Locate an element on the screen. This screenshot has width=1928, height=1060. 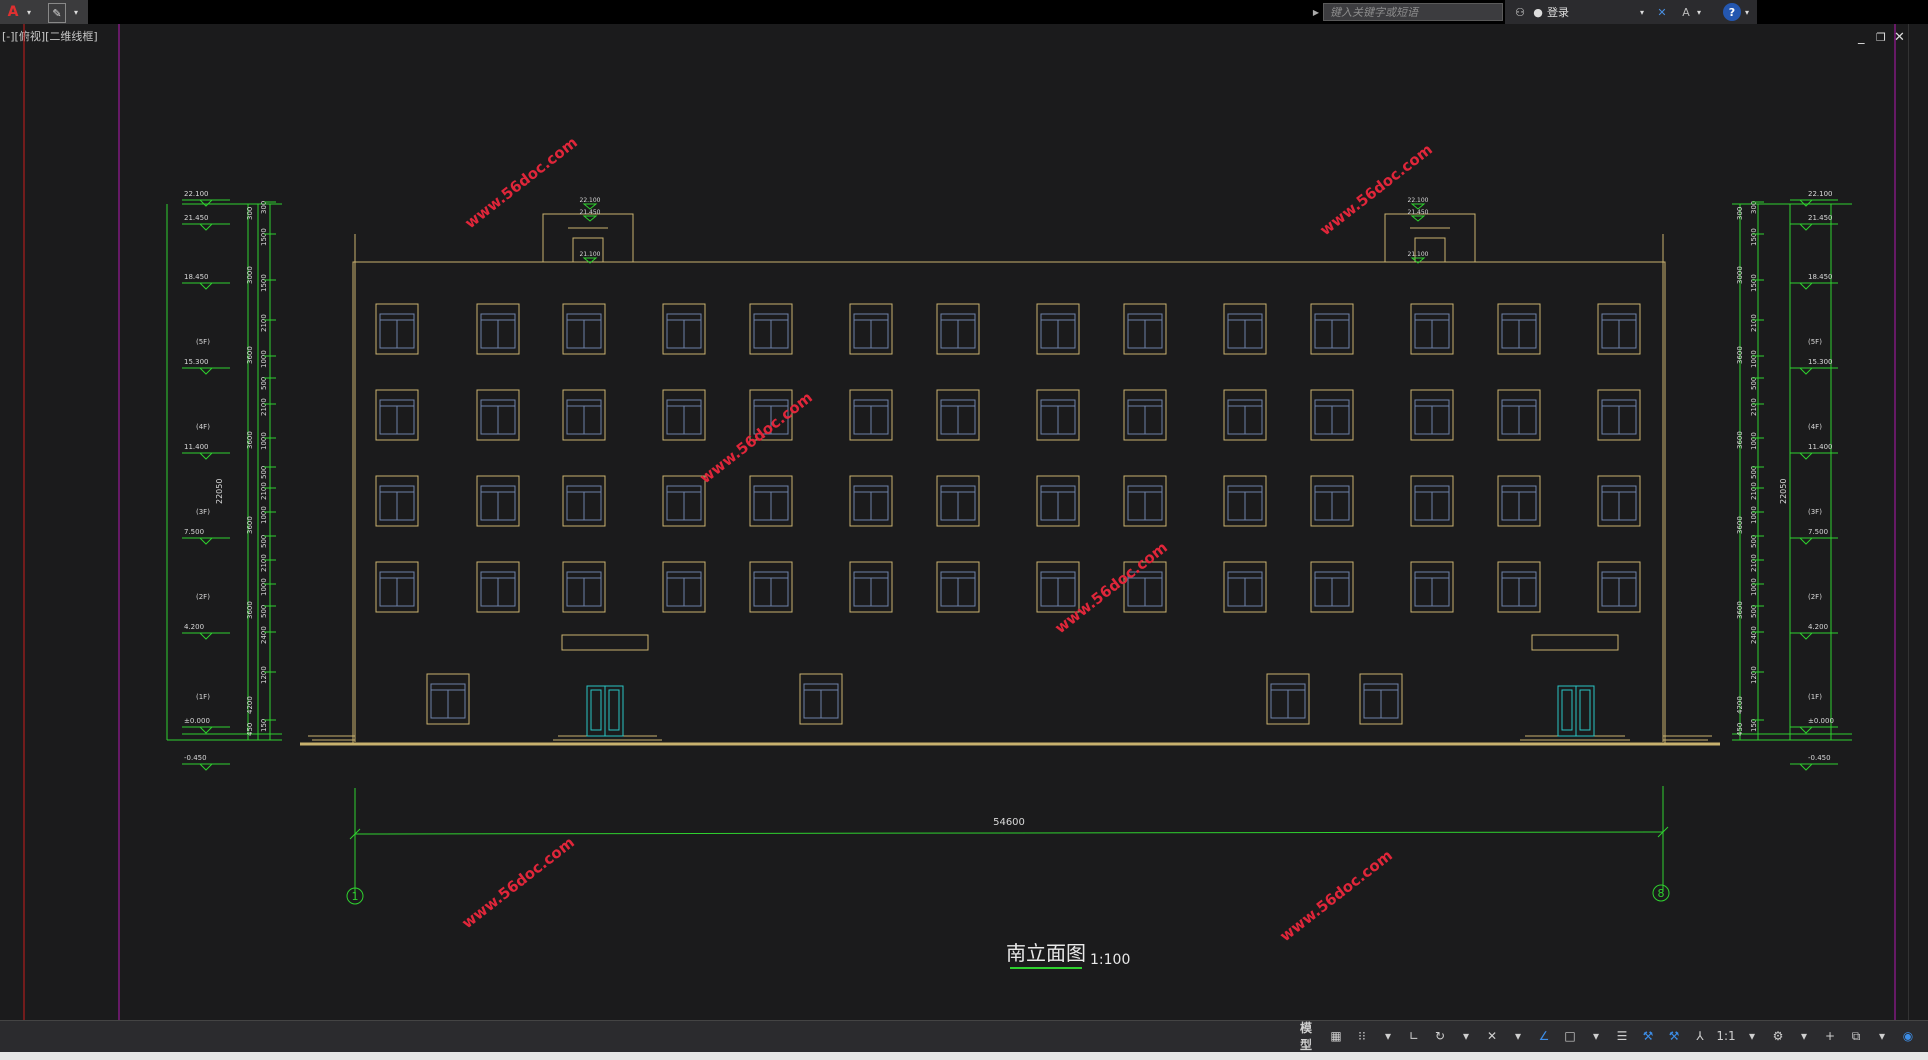
level-text-right: ±0.000 is located at coordinates (1821, 721).